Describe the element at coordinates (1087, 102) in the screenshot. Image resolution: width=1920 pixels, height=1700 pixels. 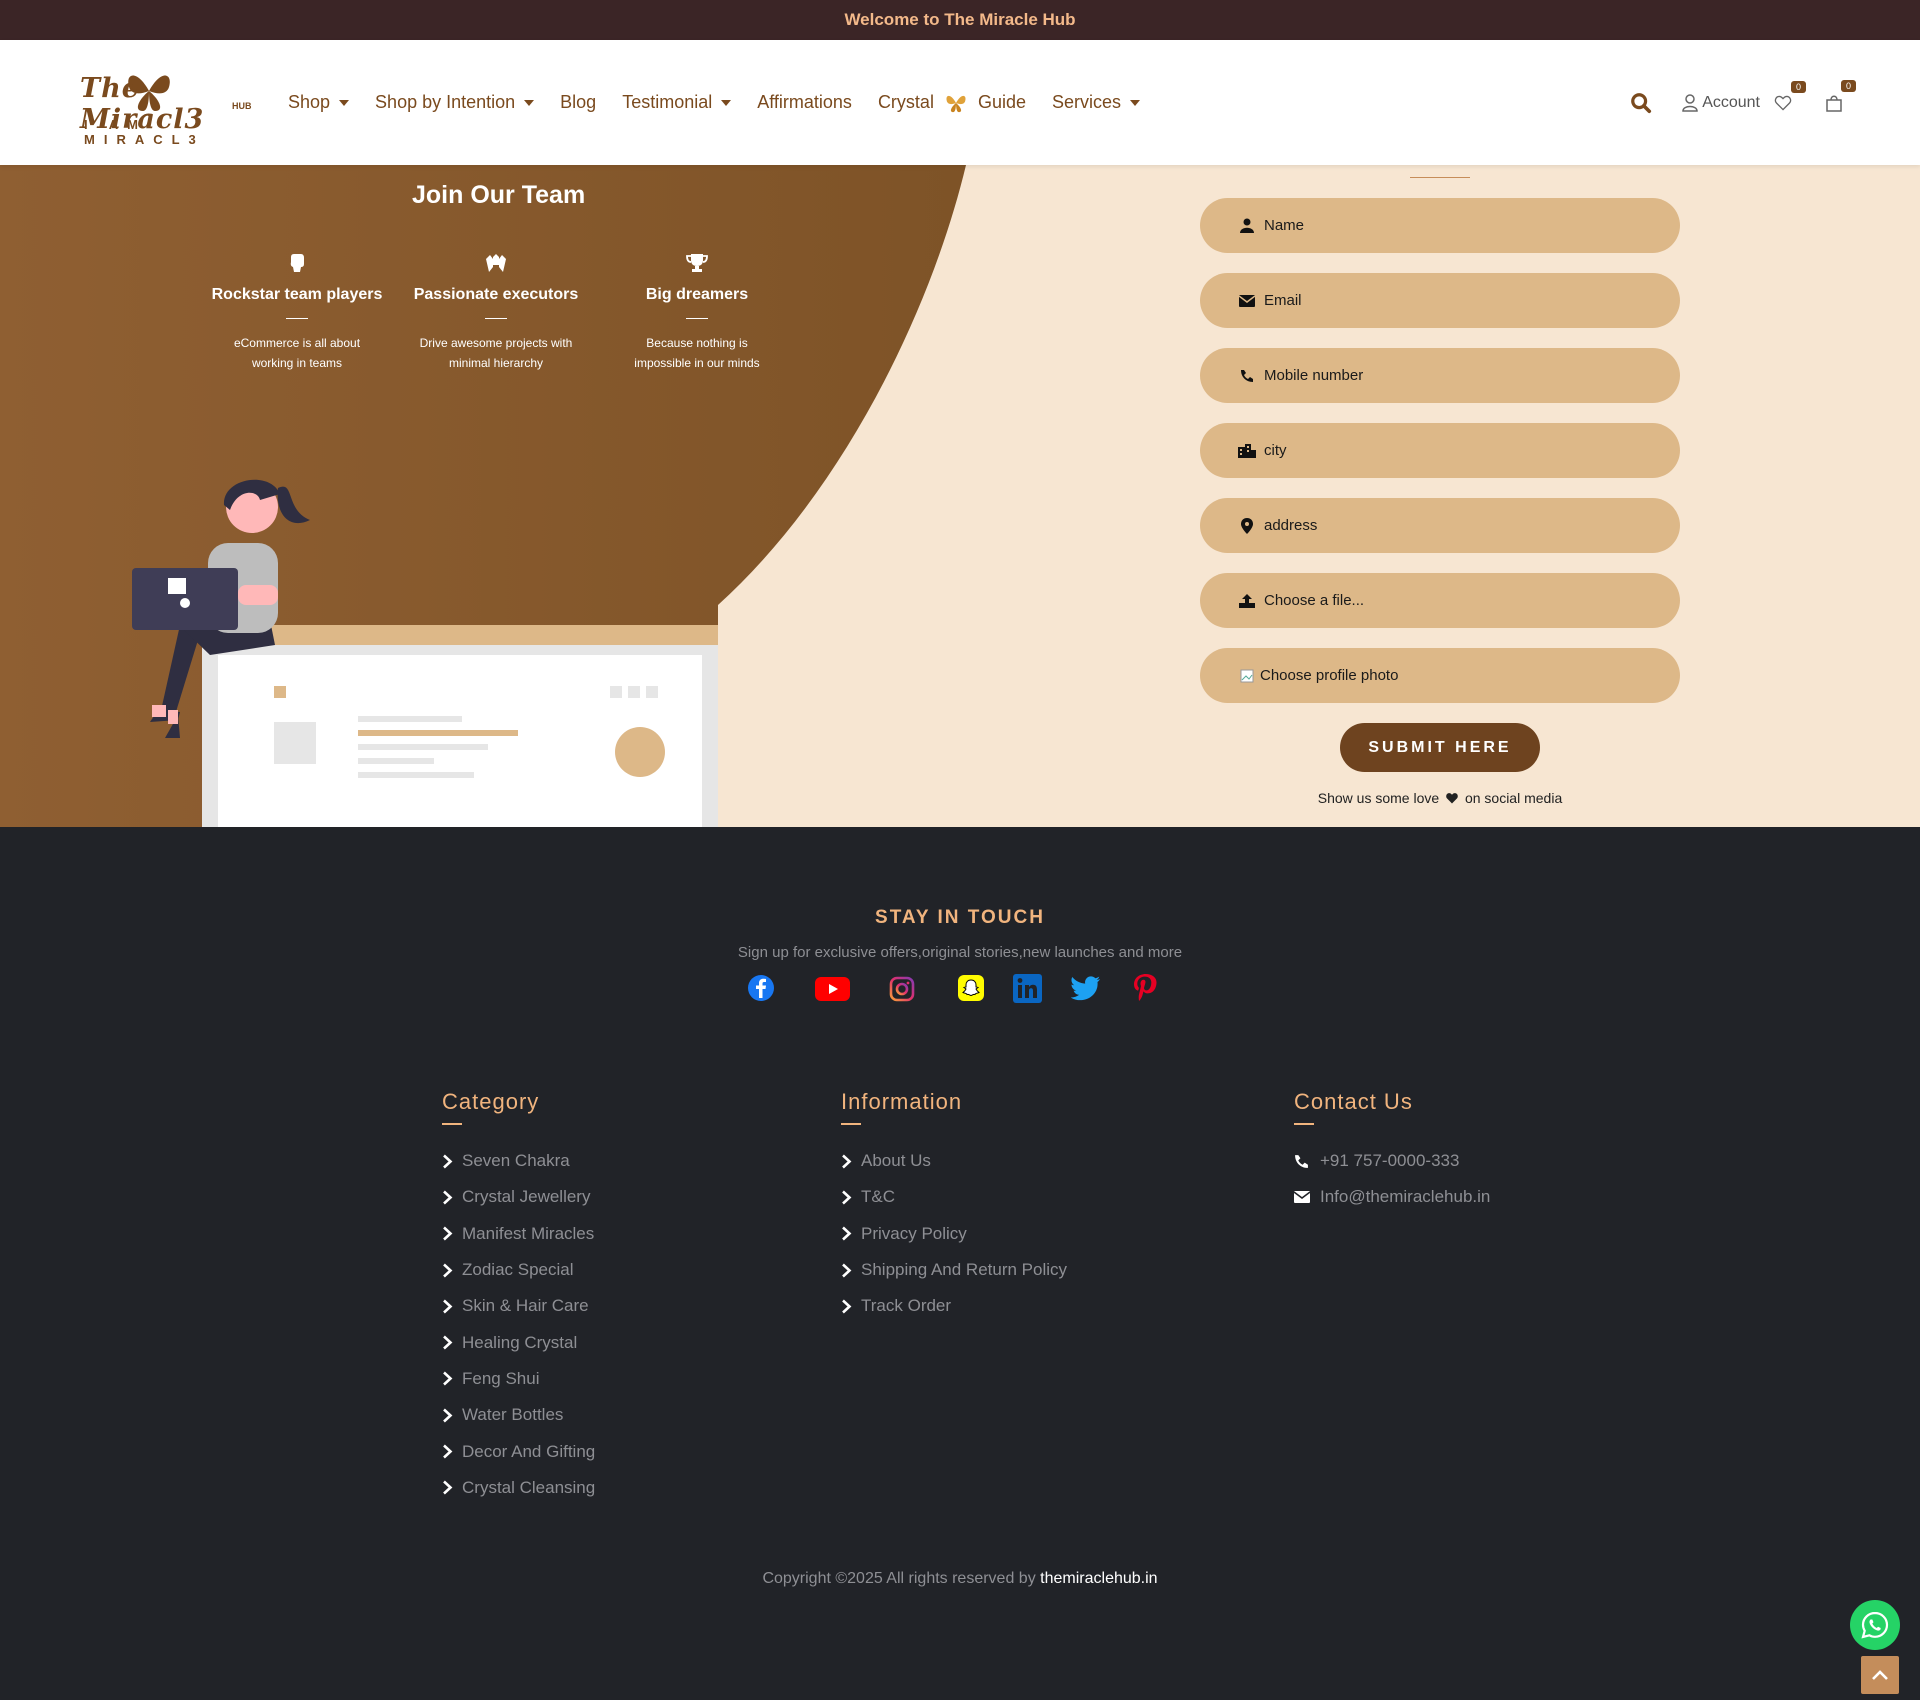
I see `nav-services-label: Services` at that location.